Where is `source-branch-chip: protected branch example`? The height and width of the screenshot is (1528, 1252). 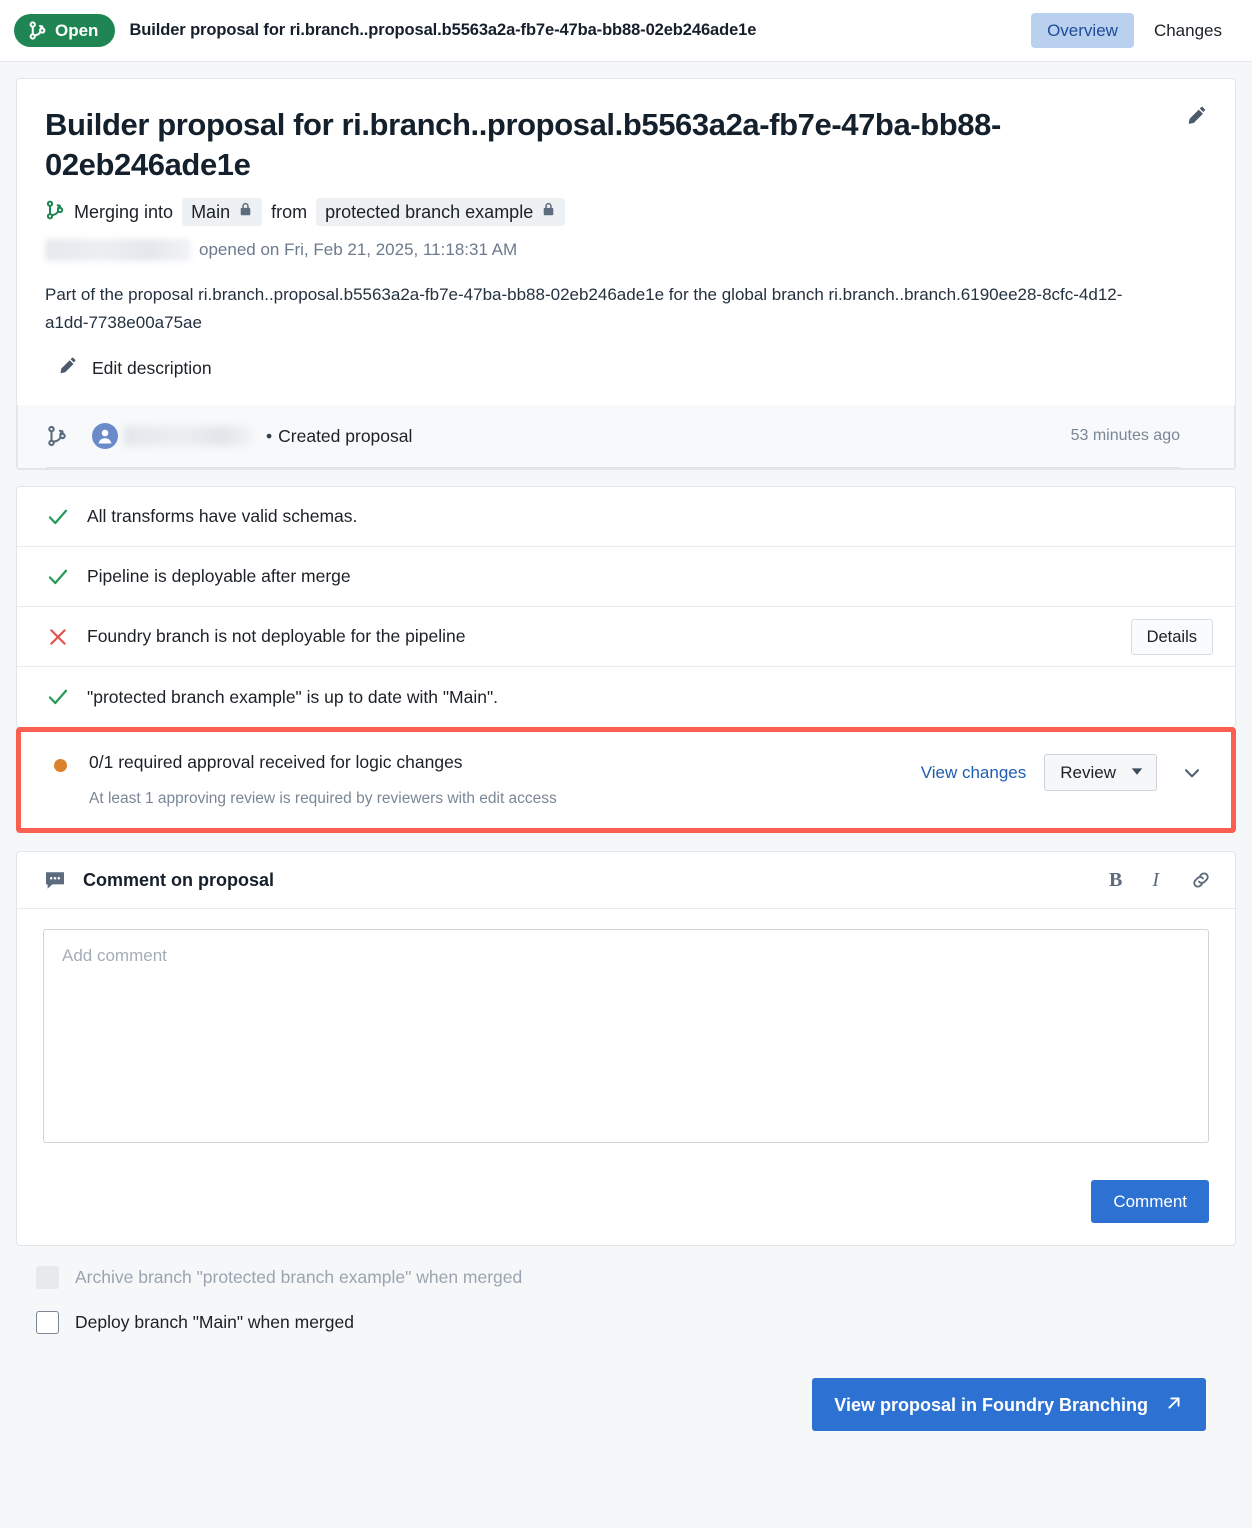
source-branch-chip: protected branch example is located at coordinates (441, 212).